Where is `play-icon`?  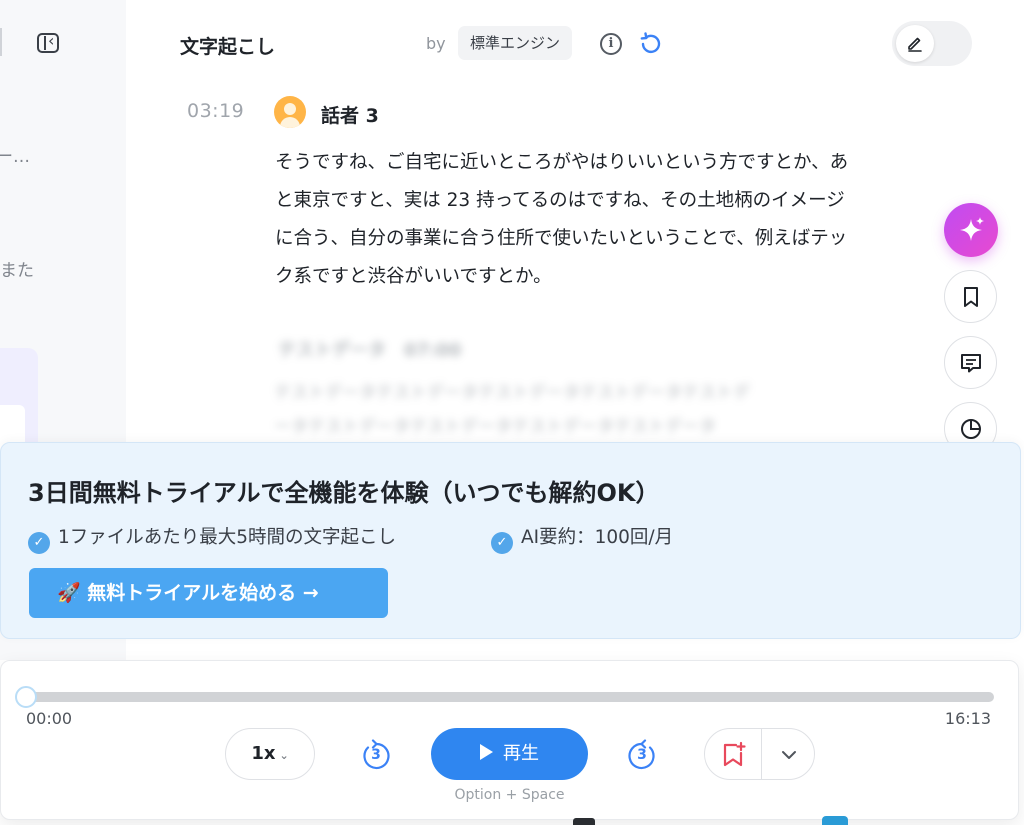
play-icon is located at coordinates (486, 752).